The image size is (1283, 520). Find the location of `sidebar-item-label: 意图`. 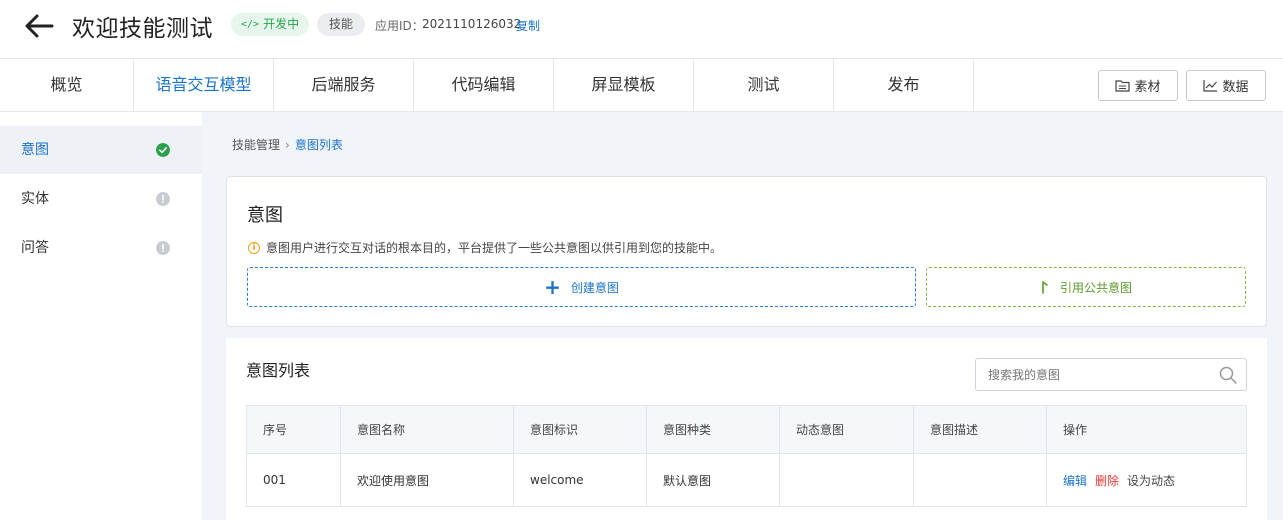

sidebar-item-label: 意图 is located at coordinates (35, 150).